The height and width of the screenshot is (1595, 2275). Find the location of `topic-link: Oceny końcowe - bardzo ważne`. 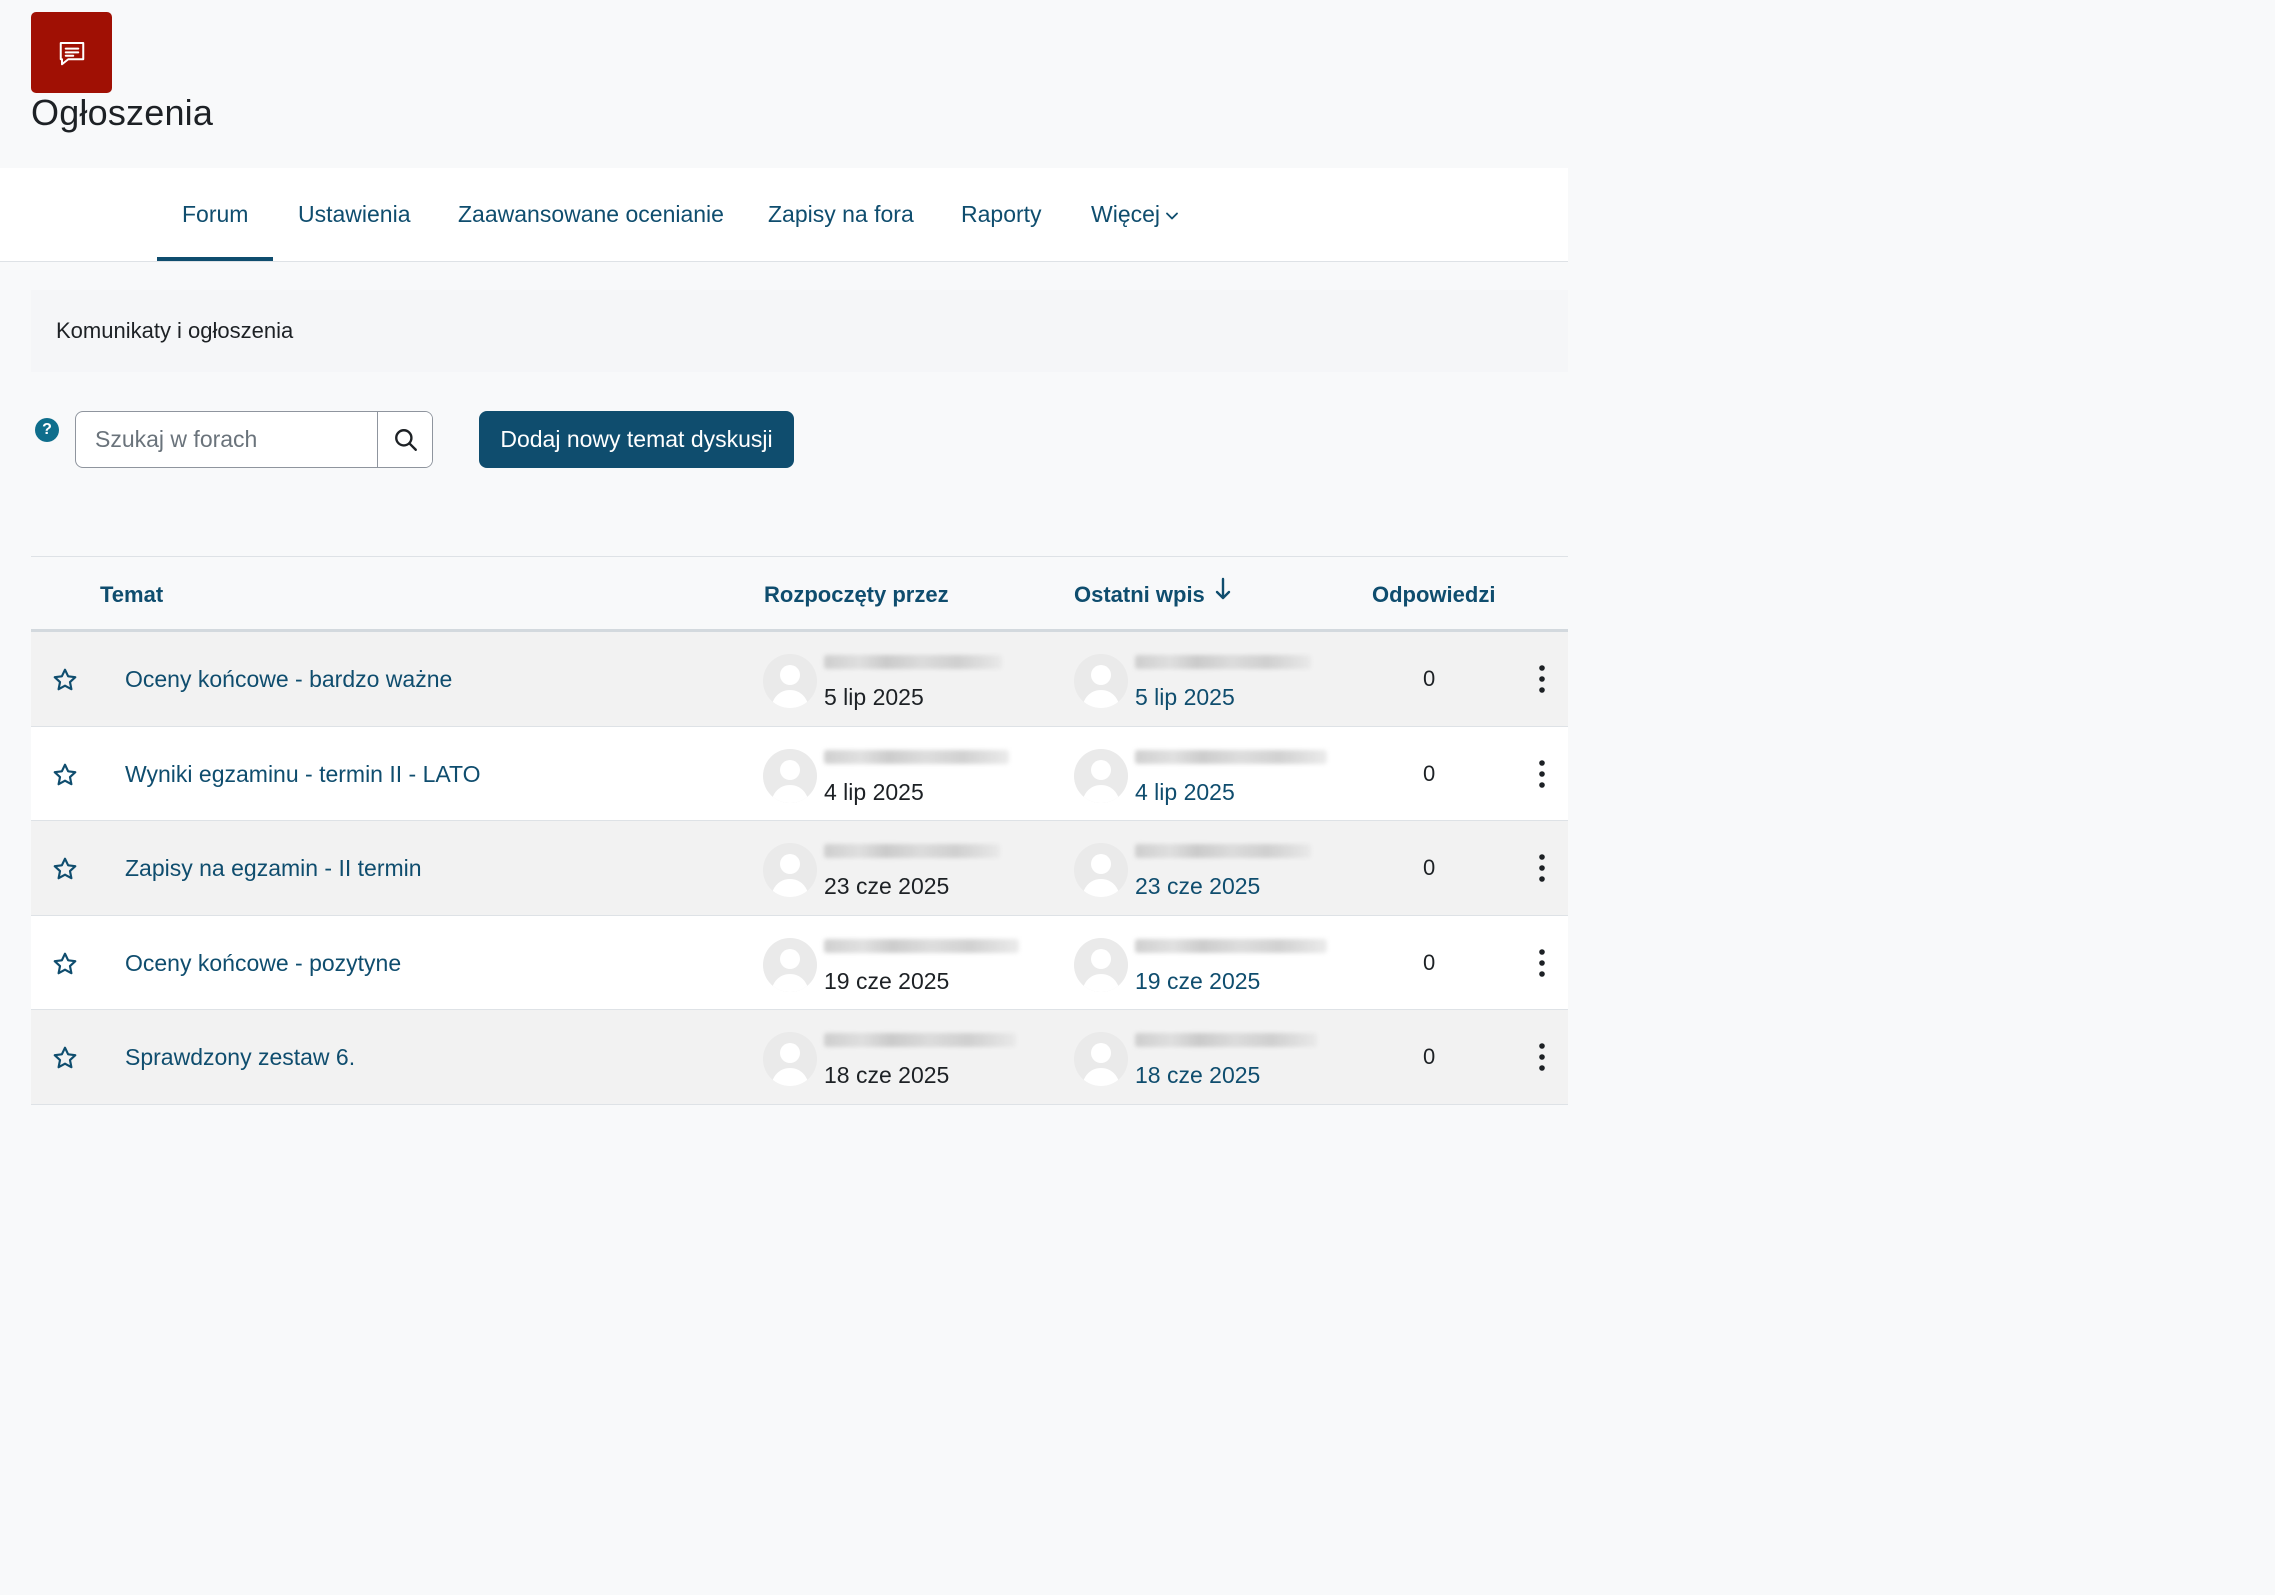

topic-link: Oceny końcowe - bardzo ważne is located at coordinates (288, 679).